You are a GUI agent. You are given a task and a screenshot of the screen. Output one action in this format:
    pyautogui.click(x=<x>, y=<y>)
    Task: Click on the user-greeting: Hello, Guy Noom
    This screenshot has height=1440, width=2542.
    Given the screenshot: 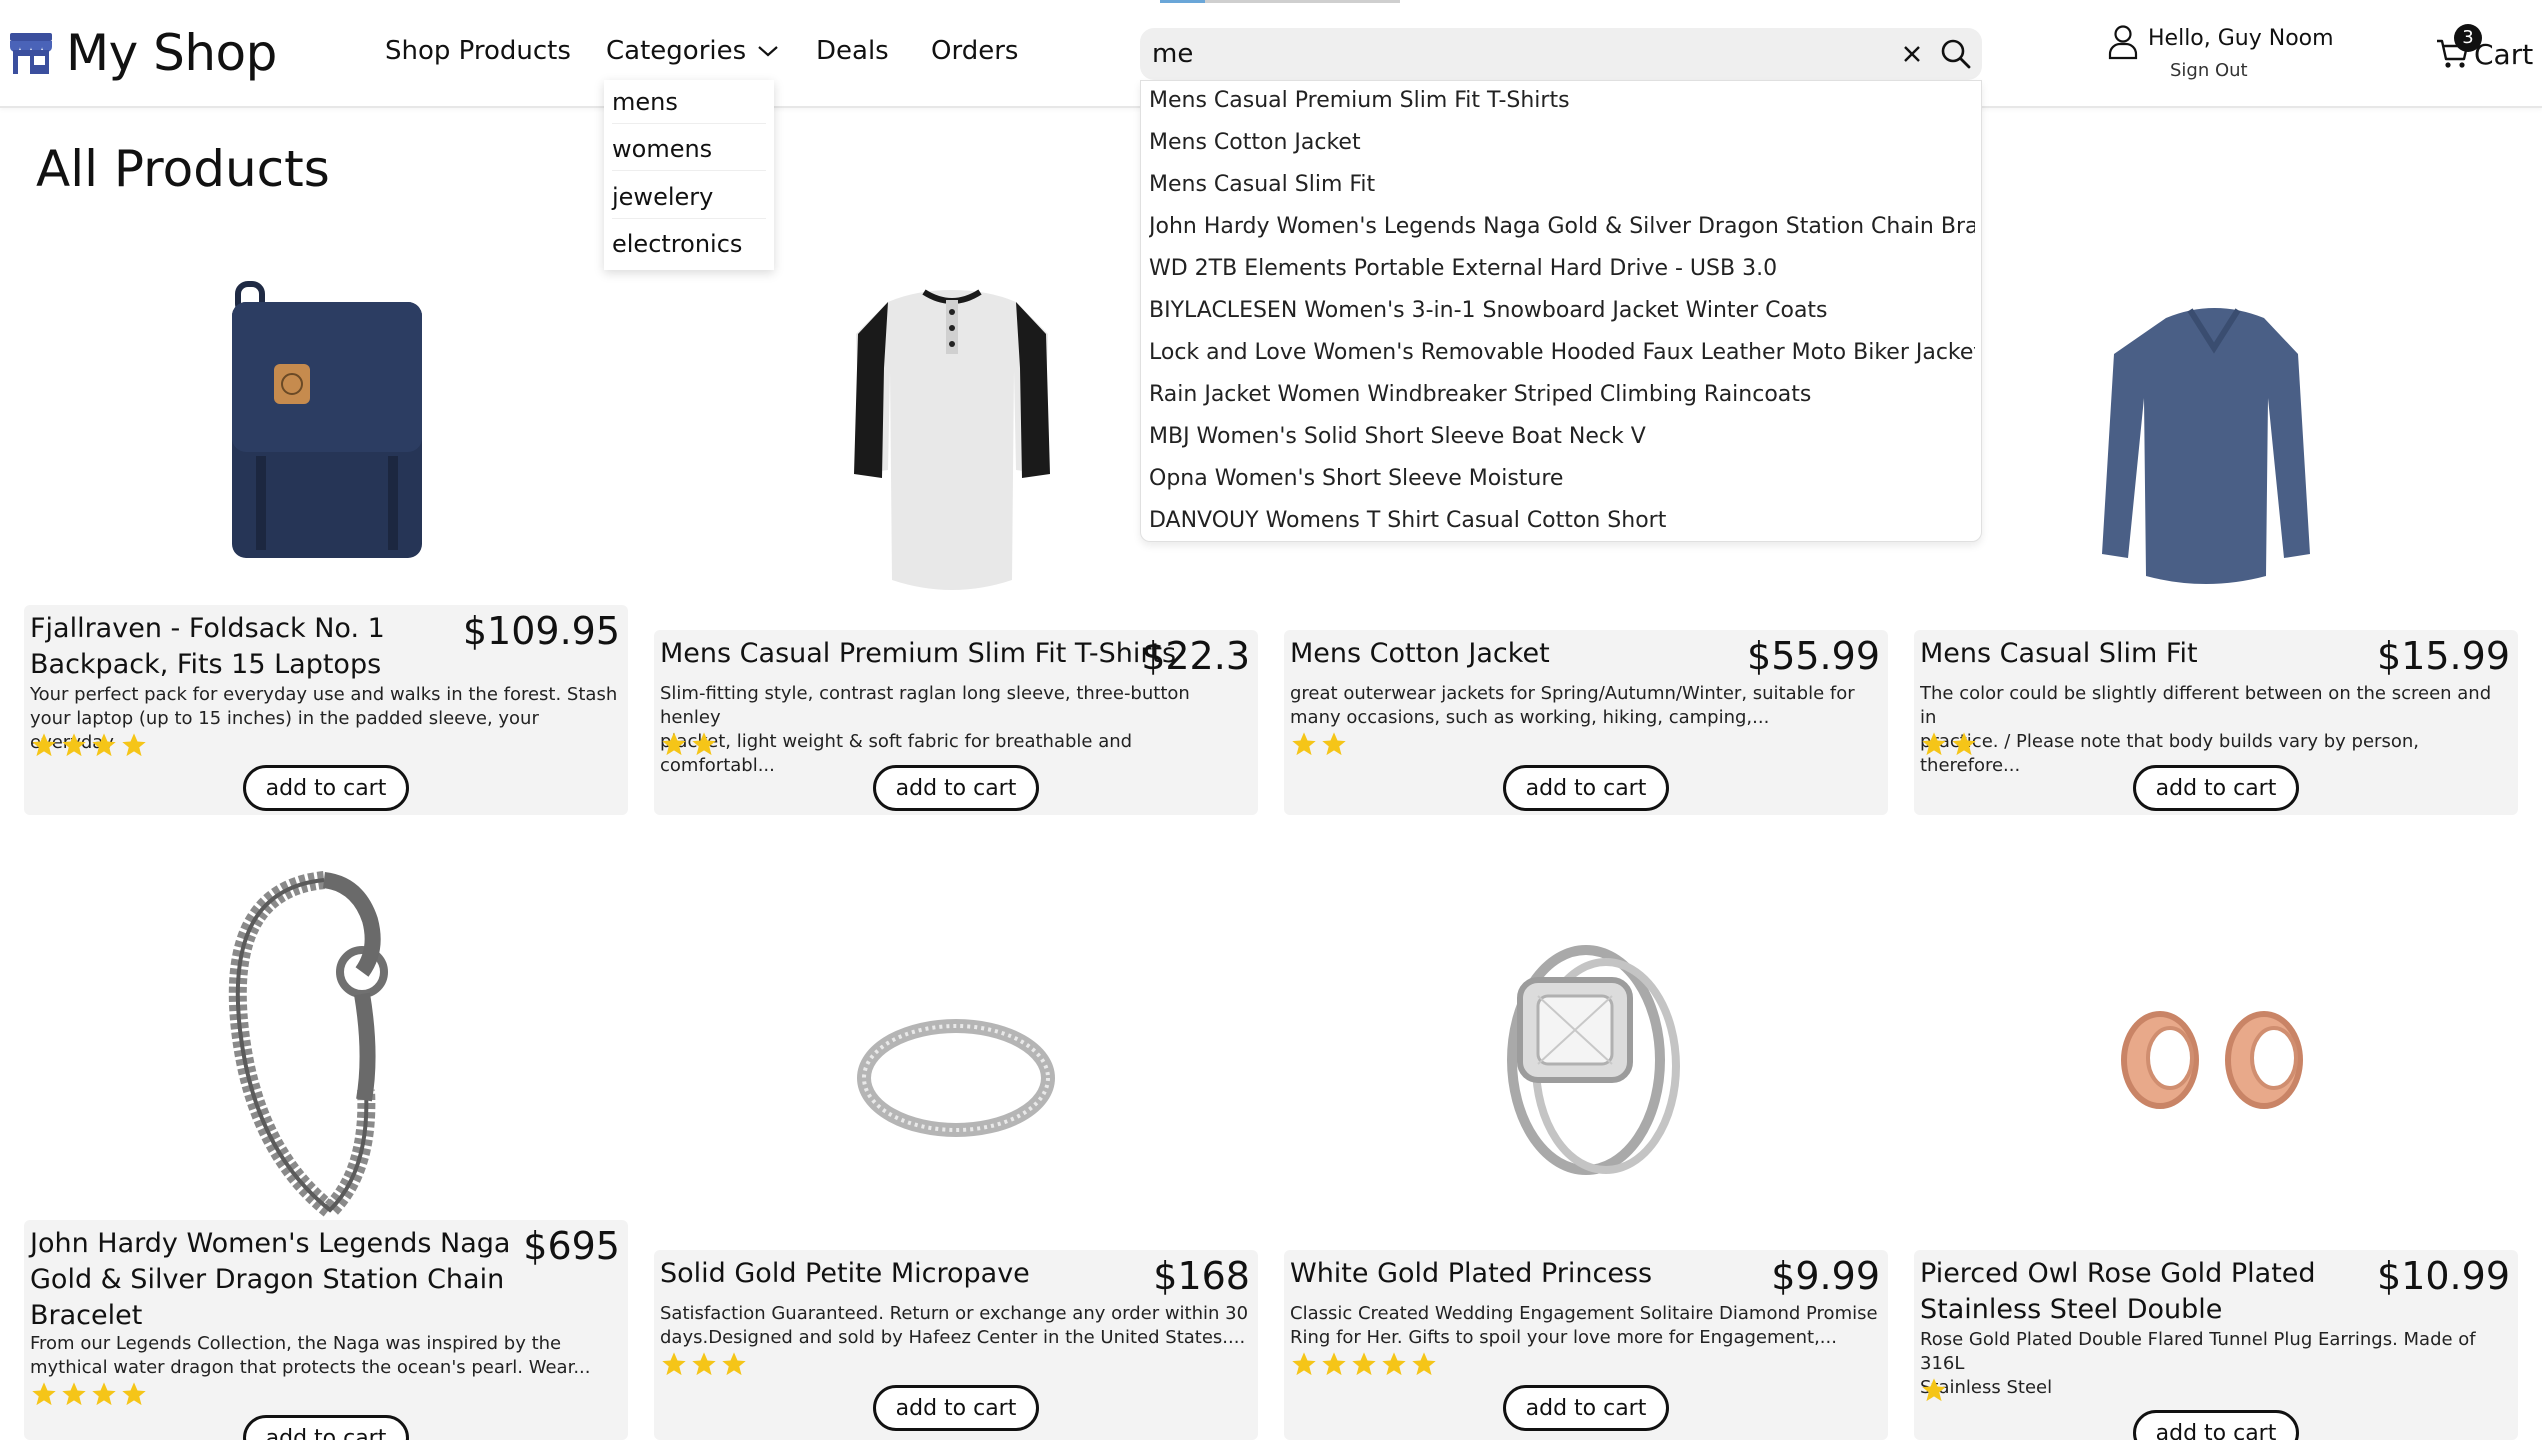 What is the action you would take?
    pyautogui.click(x=2241, y=38)
    